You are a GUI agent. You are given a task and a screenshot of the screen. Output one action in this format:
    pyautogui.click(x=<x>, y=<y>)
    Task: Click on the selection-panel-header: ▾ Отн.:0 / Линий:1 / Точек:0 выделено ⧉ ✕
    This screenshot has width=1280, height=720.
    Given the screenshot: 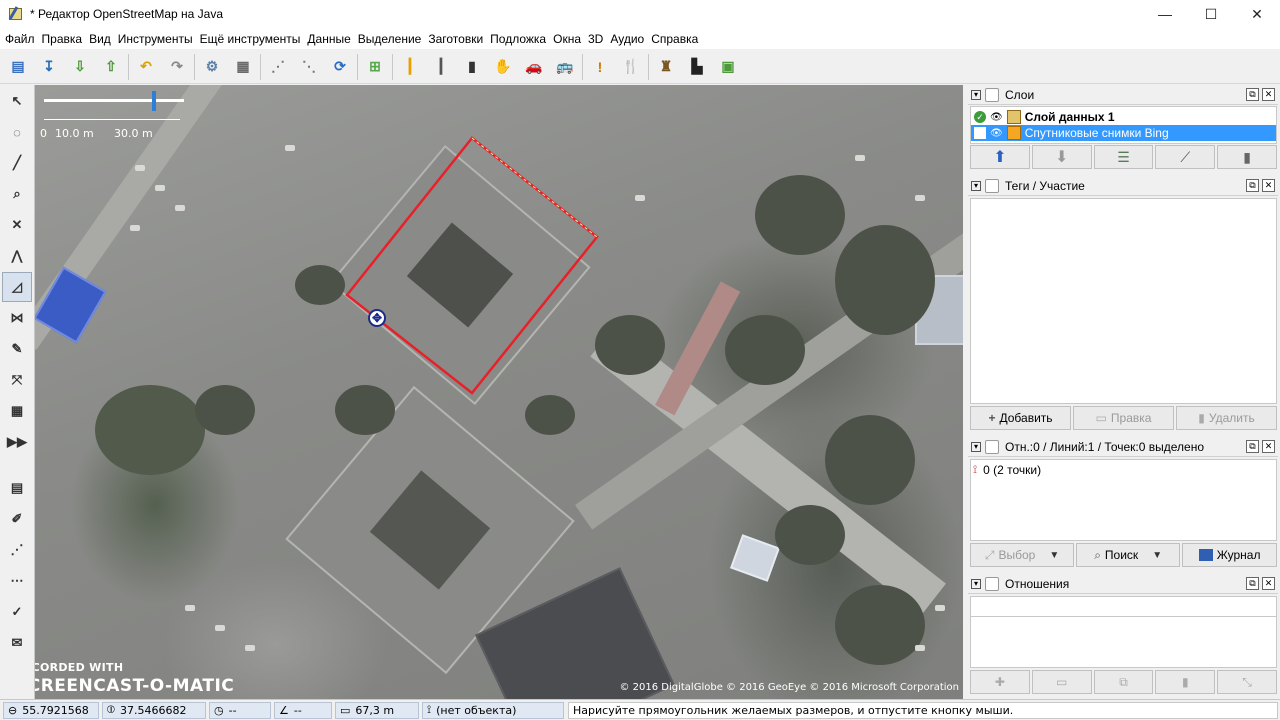 What is the action you would take?
    pyautogui.click(x=1123, y=447)
    